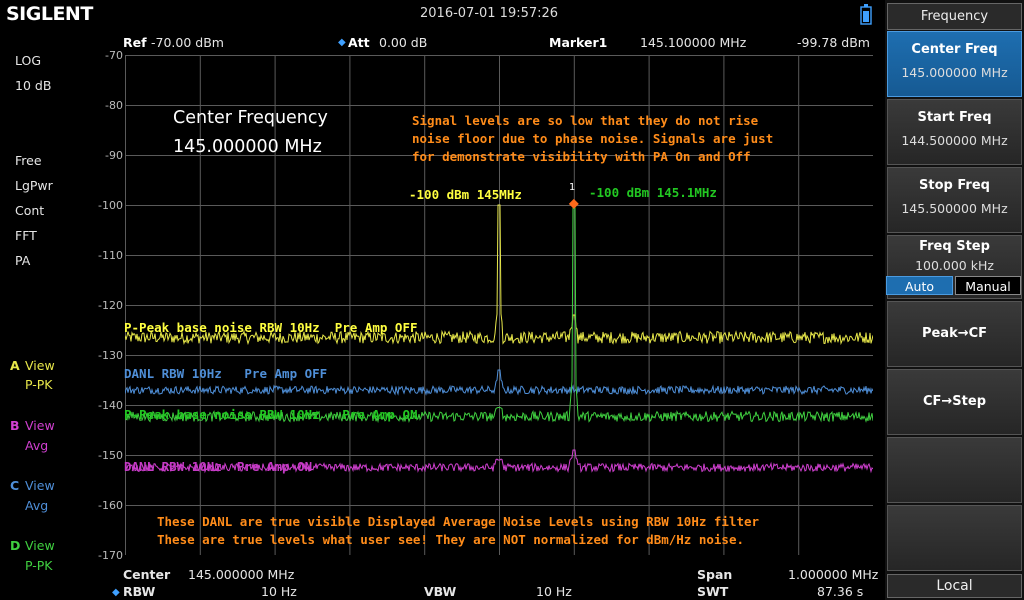 Image resolution: width=1024 pixels, height=600 pixels. Describe the element at coordinates (653, 192) in the screenshot. I see `signal2-label: -100 dBm 145.1MHz` at that location.